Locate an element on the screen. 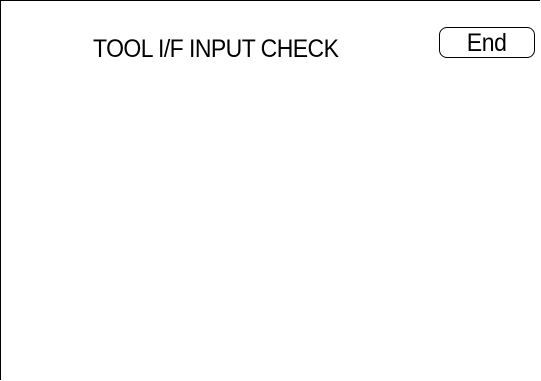 The image size is (541, 381). page-title: TOOL I/F INPUT CHECK is located at coordinates (216, 49).